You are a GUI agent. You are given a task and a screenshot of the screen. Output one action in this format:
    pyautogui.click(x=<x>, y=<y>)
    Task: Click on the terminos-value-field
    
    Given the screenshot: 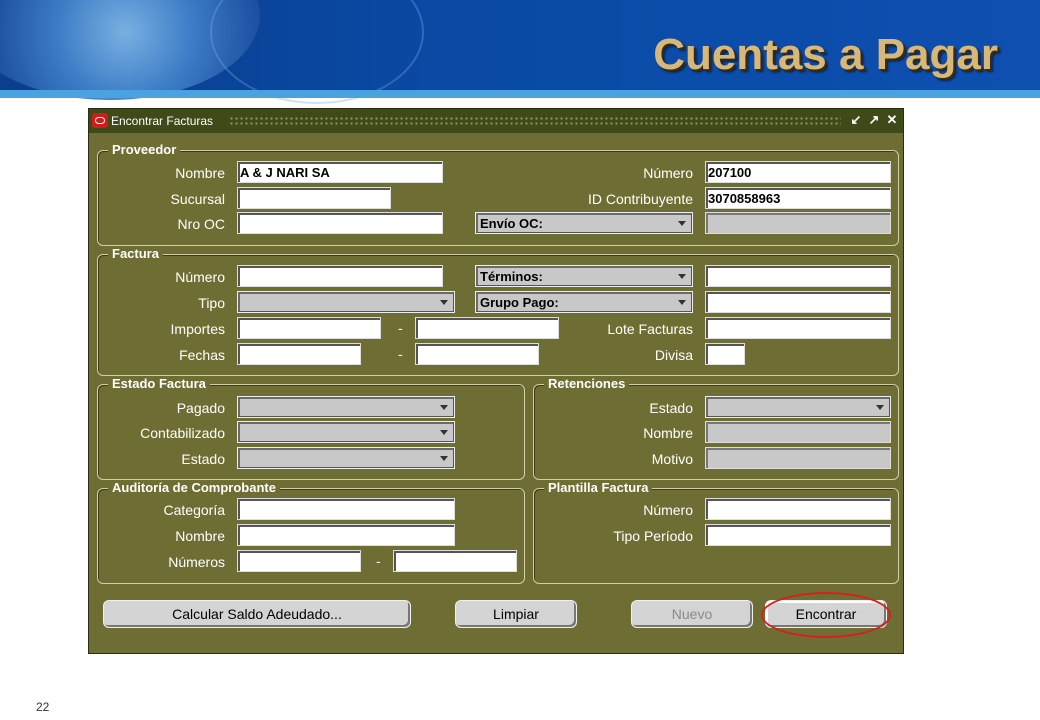 What is the action you would take?
    pyautogui.click(x=798, y=276)
    